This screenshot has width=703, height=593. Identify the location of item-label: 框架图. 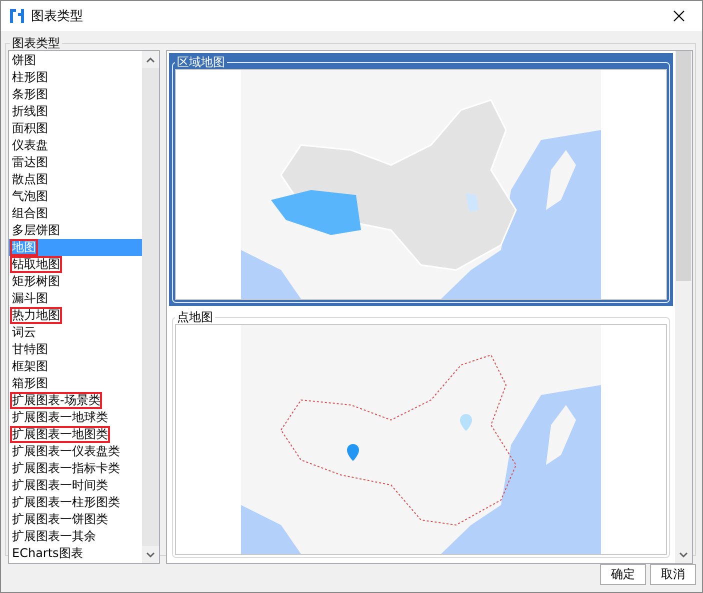
(30, 366).